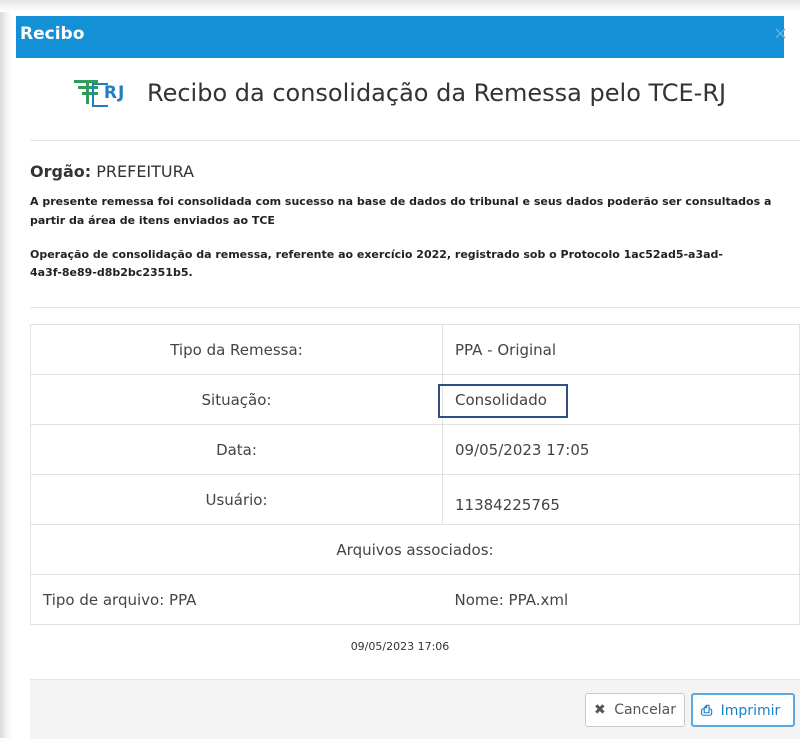  Describe the element at coordinates (645, 710) in the screenshot. I see `cancel-label: Cancelar` at that location.